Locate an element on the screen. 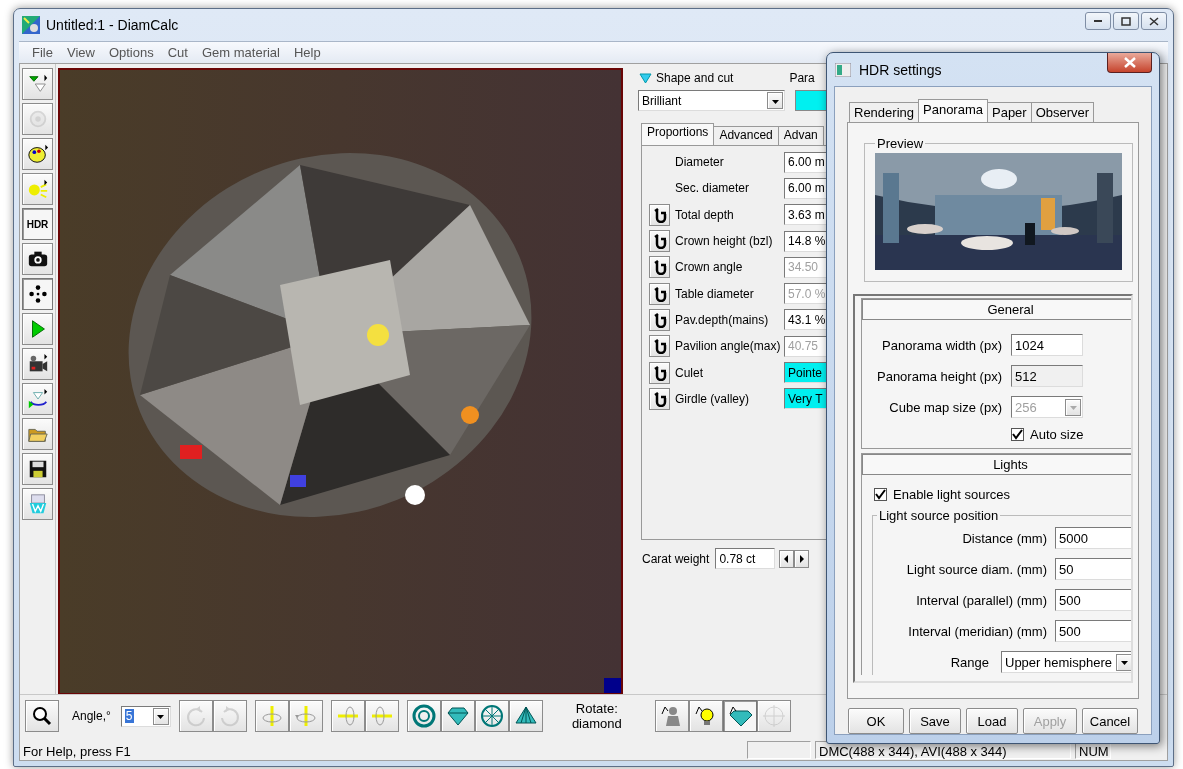 This screenshot has width=1183, height=769. dialog-button: Cancel is located at coordinates (1110, 721).